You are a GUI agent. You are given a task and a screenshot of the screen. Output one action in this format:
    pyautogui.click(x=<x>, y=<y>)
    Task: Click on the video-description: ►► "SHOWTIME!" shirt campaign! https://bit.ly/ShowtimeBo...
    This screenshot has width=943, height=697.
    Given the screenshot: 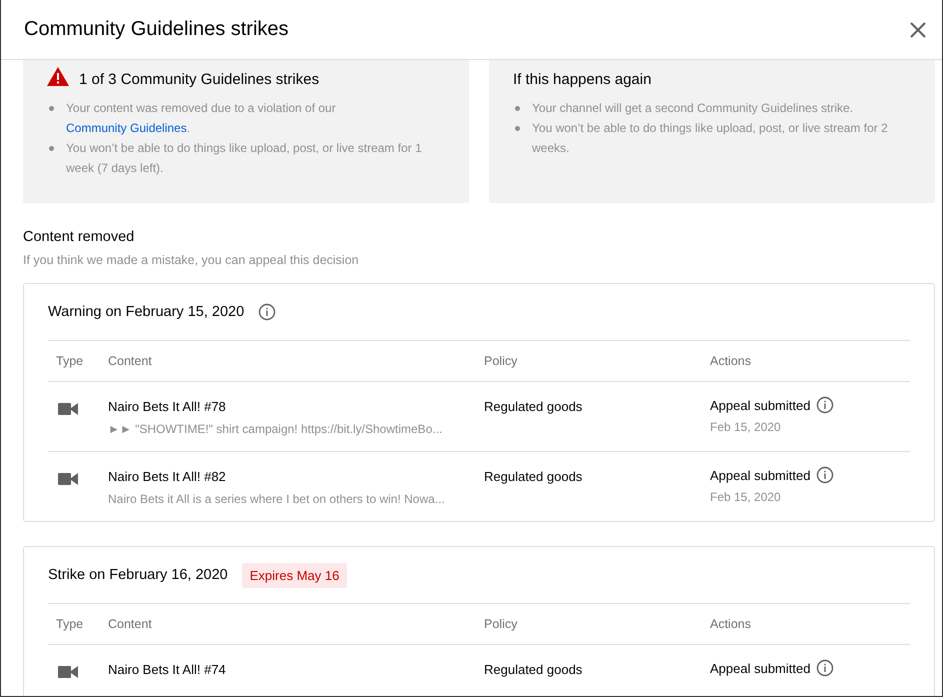 What is the action you would take?
    pyautogui.click(x=276, y=429)
    